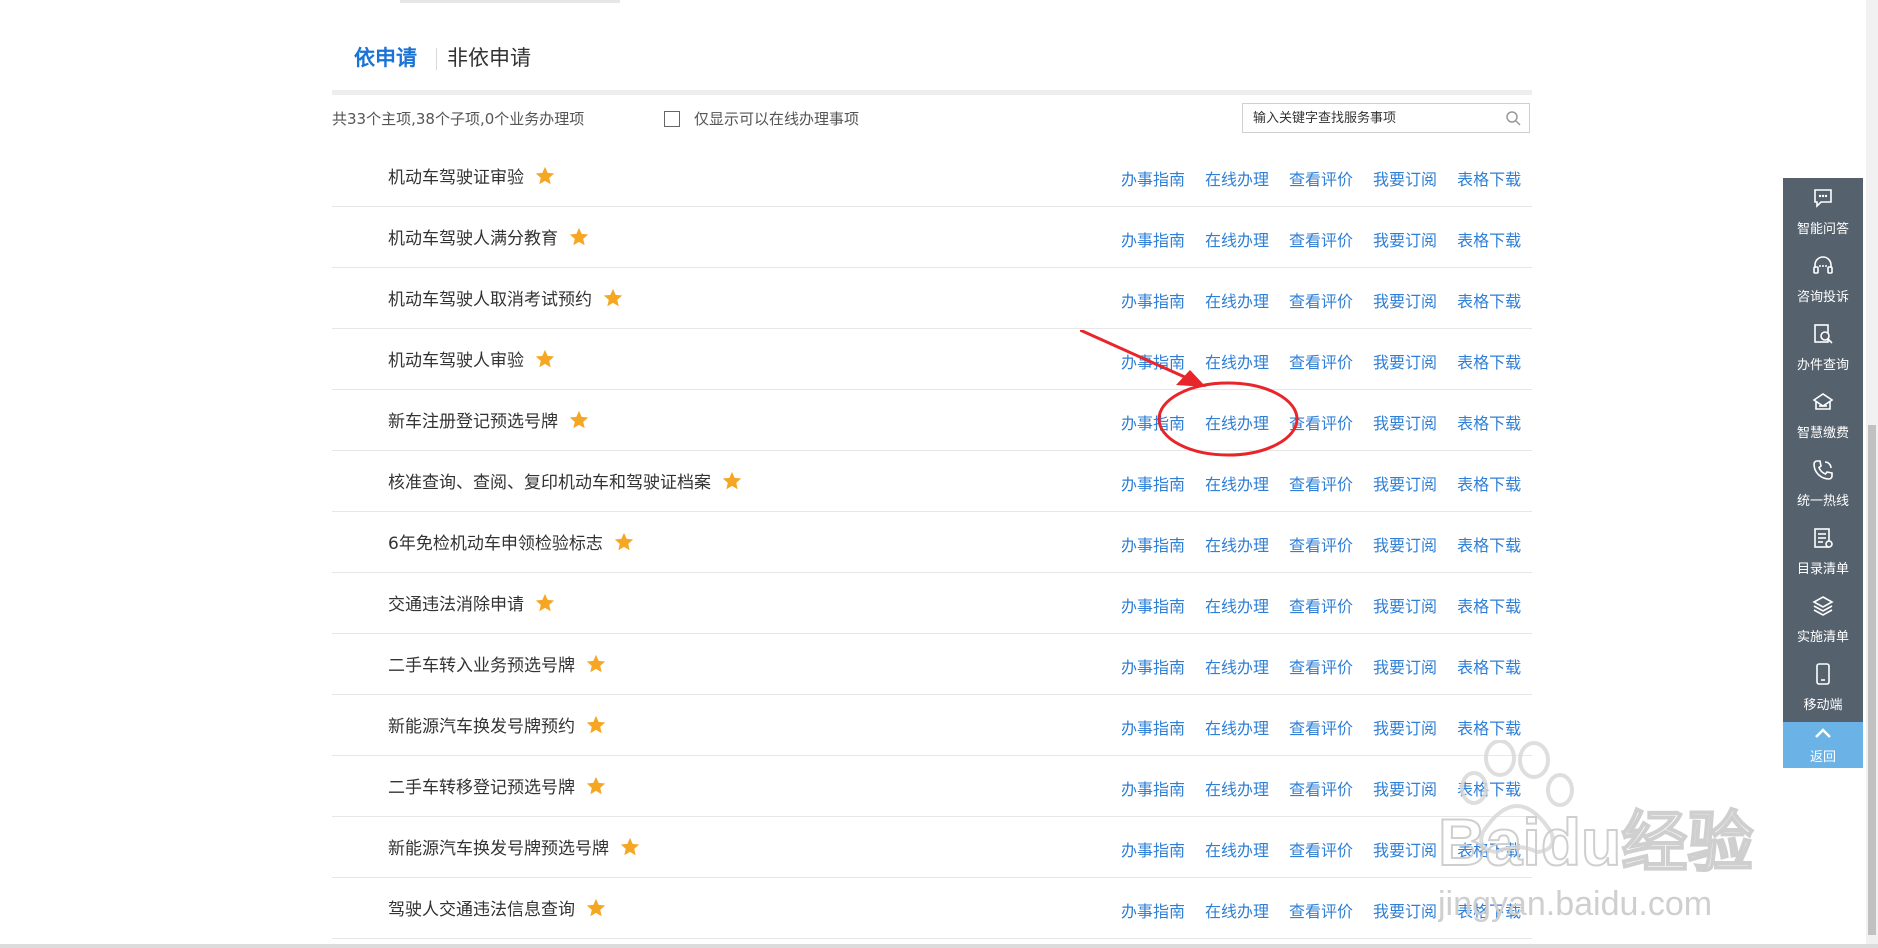 The height and width of the screenshot is (948, 1878). Describe the element at coordinates (1823, 620) in the screenshot. I see `sidebar-item: 实施清单` at that location.